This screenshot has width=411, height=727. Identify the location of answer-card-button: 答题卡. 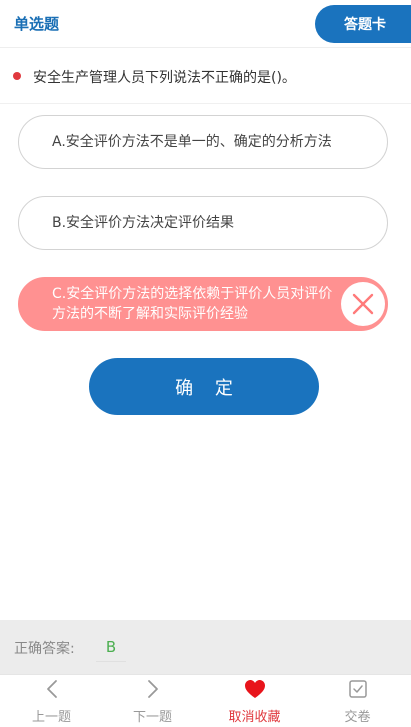
(363, 24).